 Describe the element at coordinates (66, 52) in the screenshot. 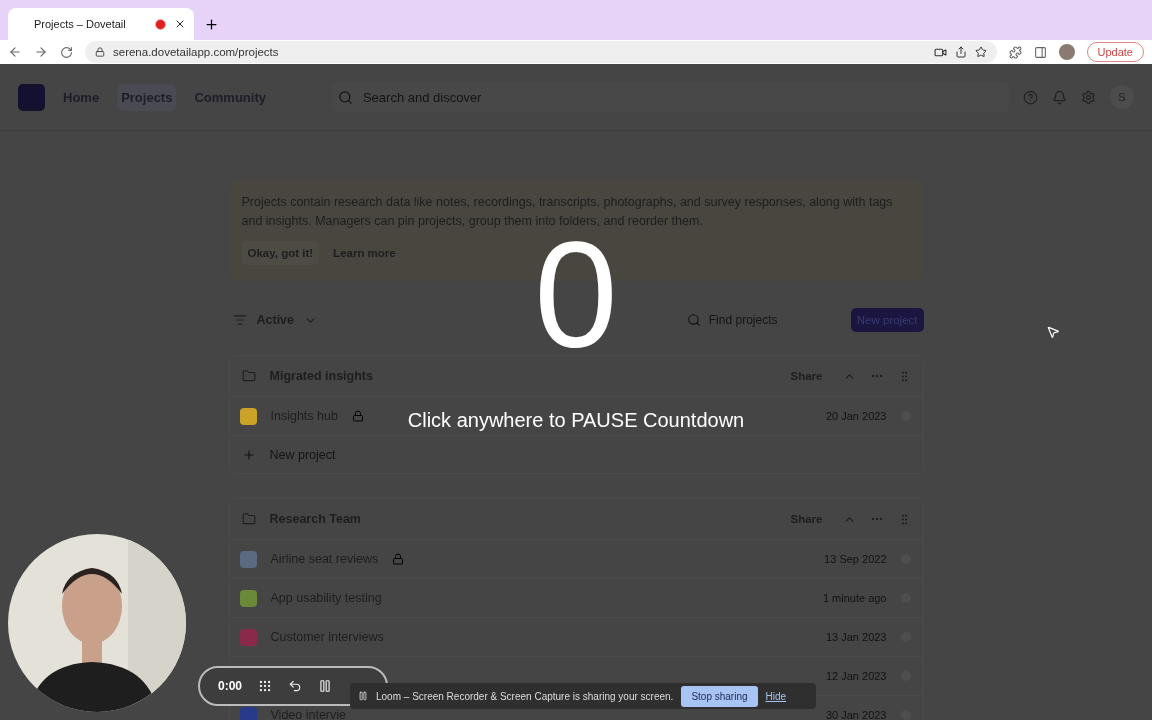

I see `reload-icon` at that location.